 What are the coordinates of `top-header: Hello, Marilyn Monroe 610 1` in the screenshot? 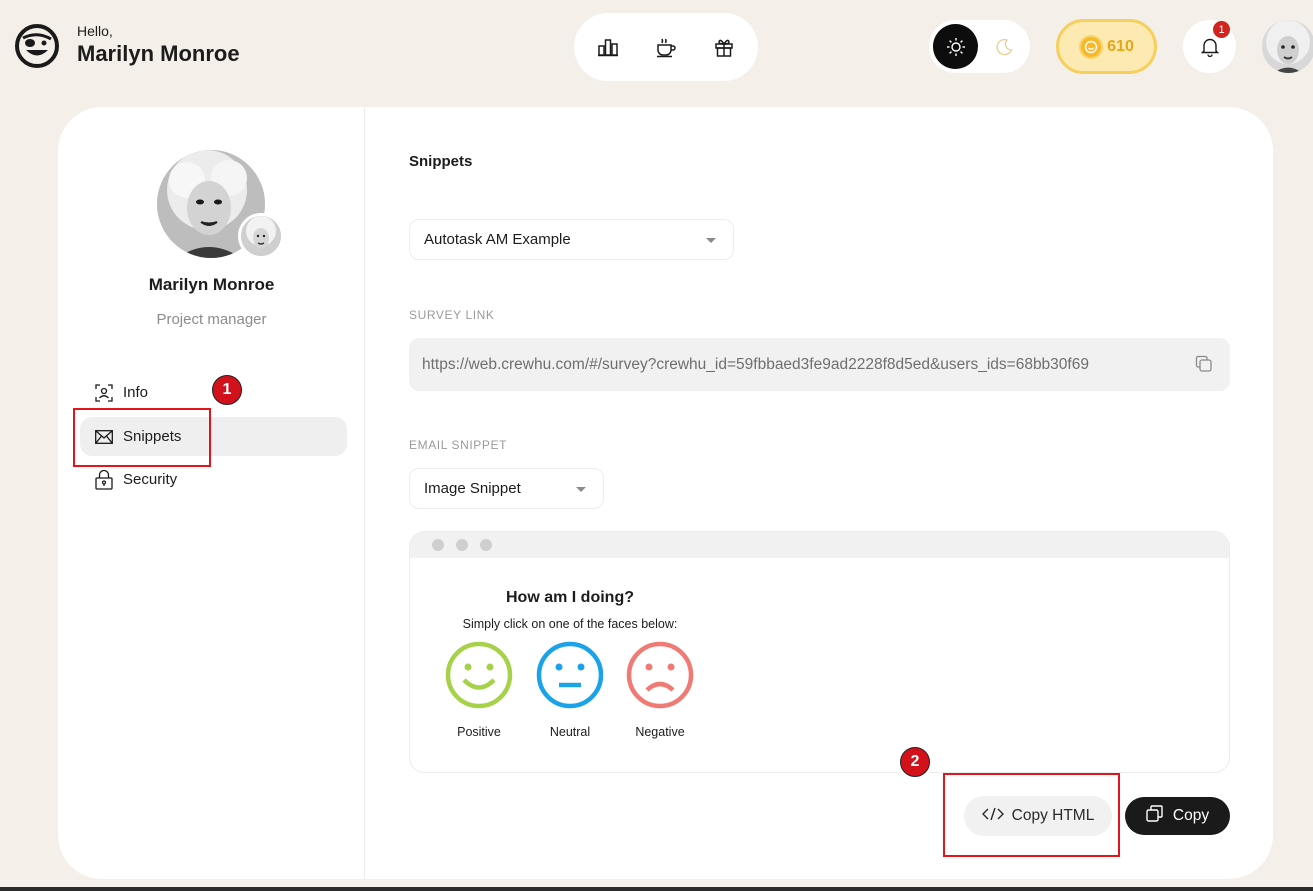 It's located at (656, 47).